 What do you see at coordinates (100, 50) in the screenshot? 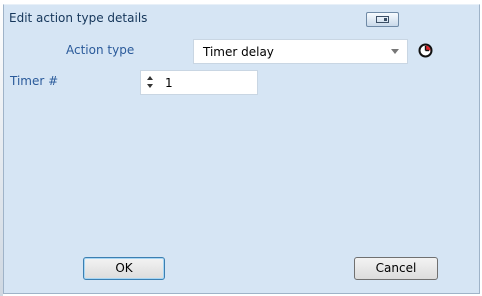
I see `action-type-label: Action type` at bounding box center [100, 50].